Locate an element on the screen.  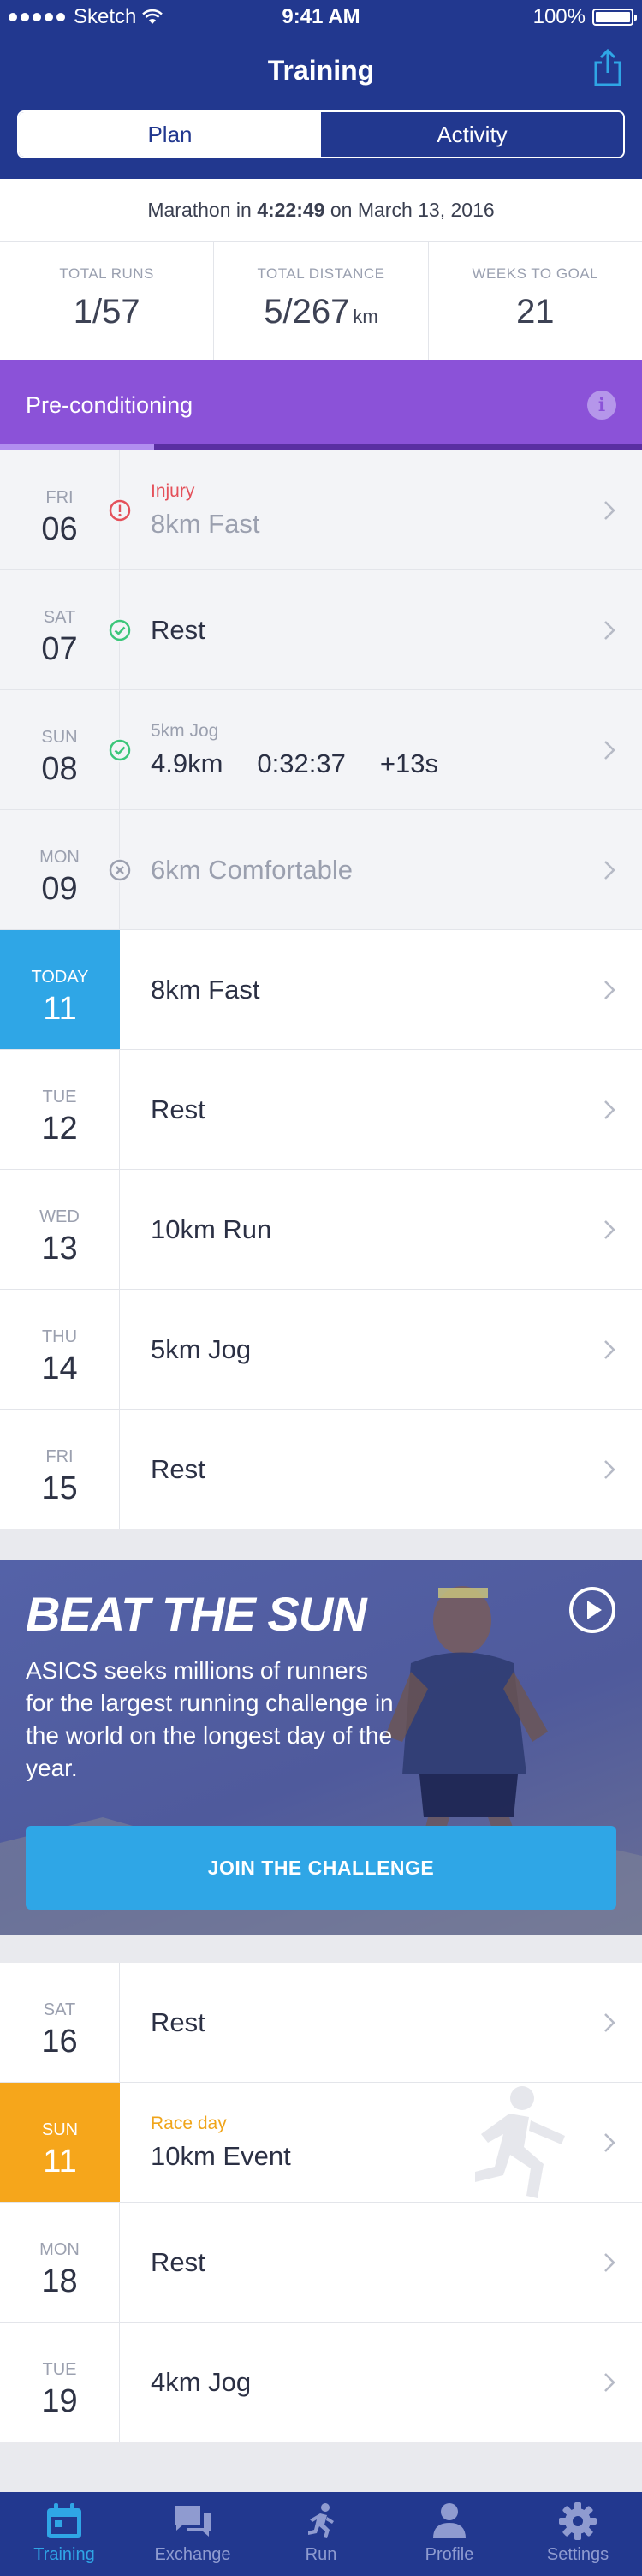
day-row: SAT 16 Rest is located at coordinates (321, 2023).